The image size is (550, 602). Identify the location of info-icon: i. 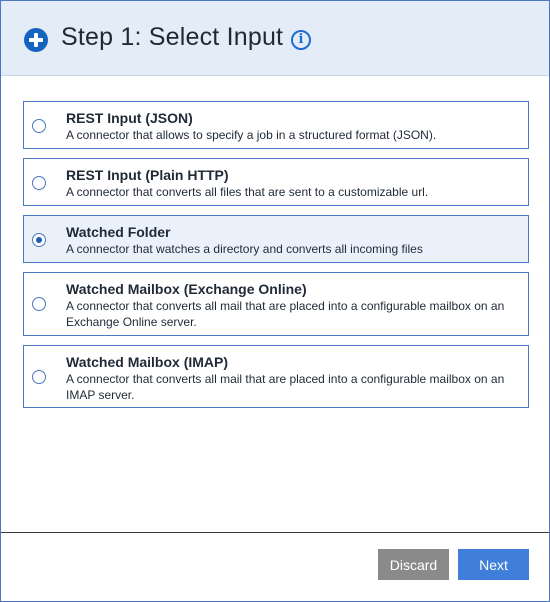
(301, 40).